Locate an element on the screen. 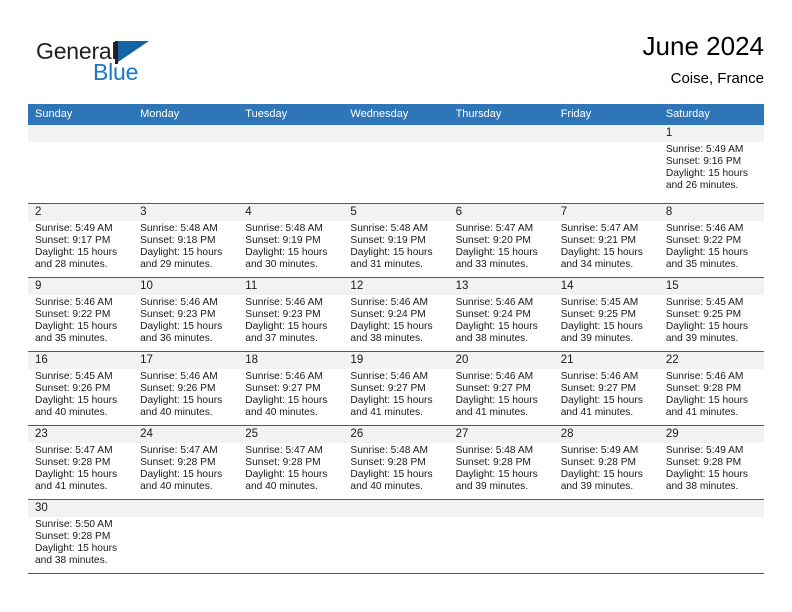 The width and height of the screenshot is (792, 612). sunset-text: Sunset: 9:25 PM is located at coordinates (598, 315).